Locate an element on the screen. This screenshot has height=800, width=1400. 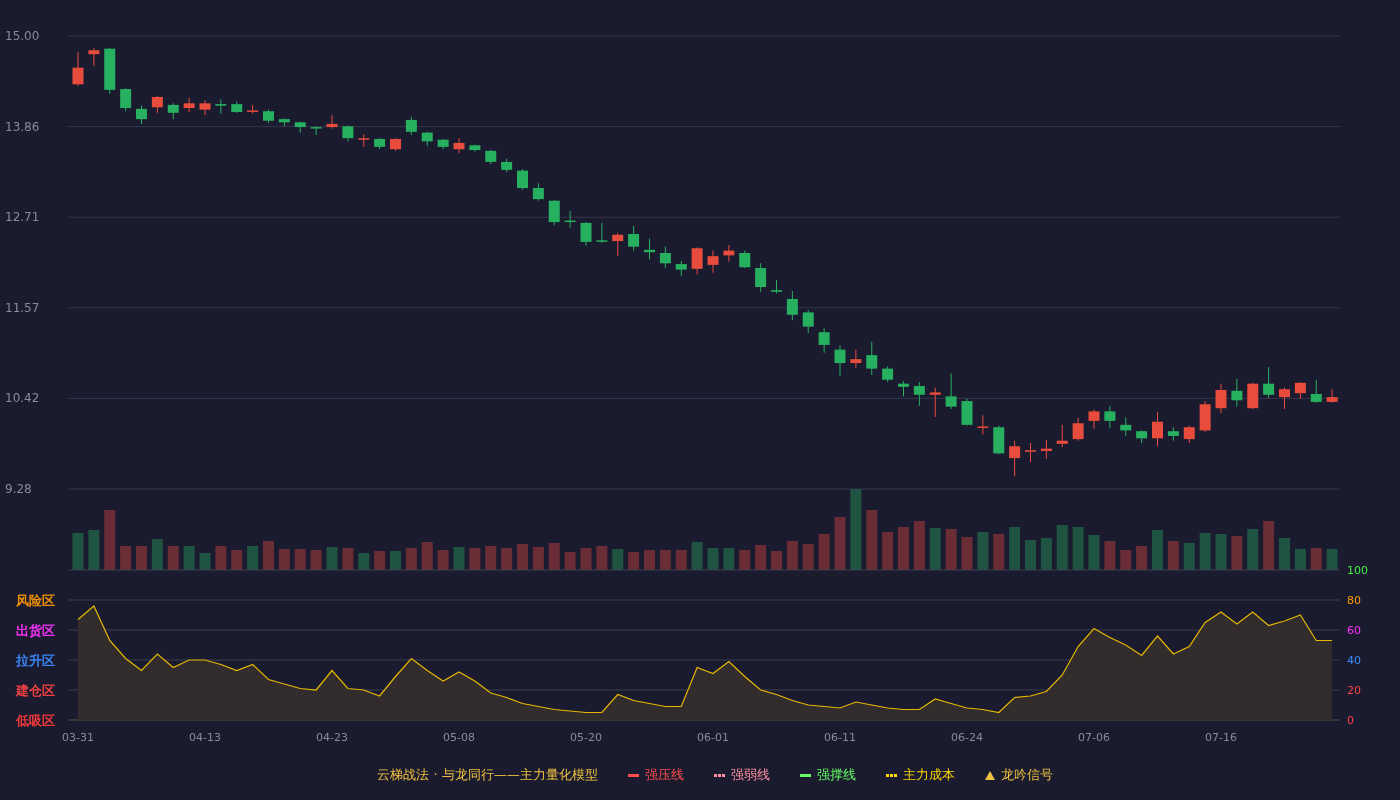
legend-label: 强撑线 is located at coordinates (836, 775).